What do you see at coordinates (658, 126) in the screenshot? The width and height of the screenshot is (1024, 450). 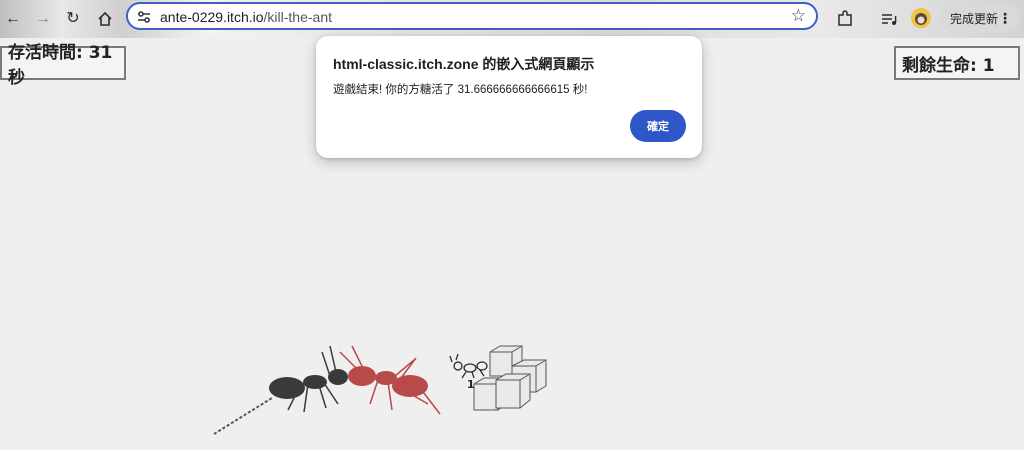 I see `ok-button: 確定` at bounding box center [658, 126].